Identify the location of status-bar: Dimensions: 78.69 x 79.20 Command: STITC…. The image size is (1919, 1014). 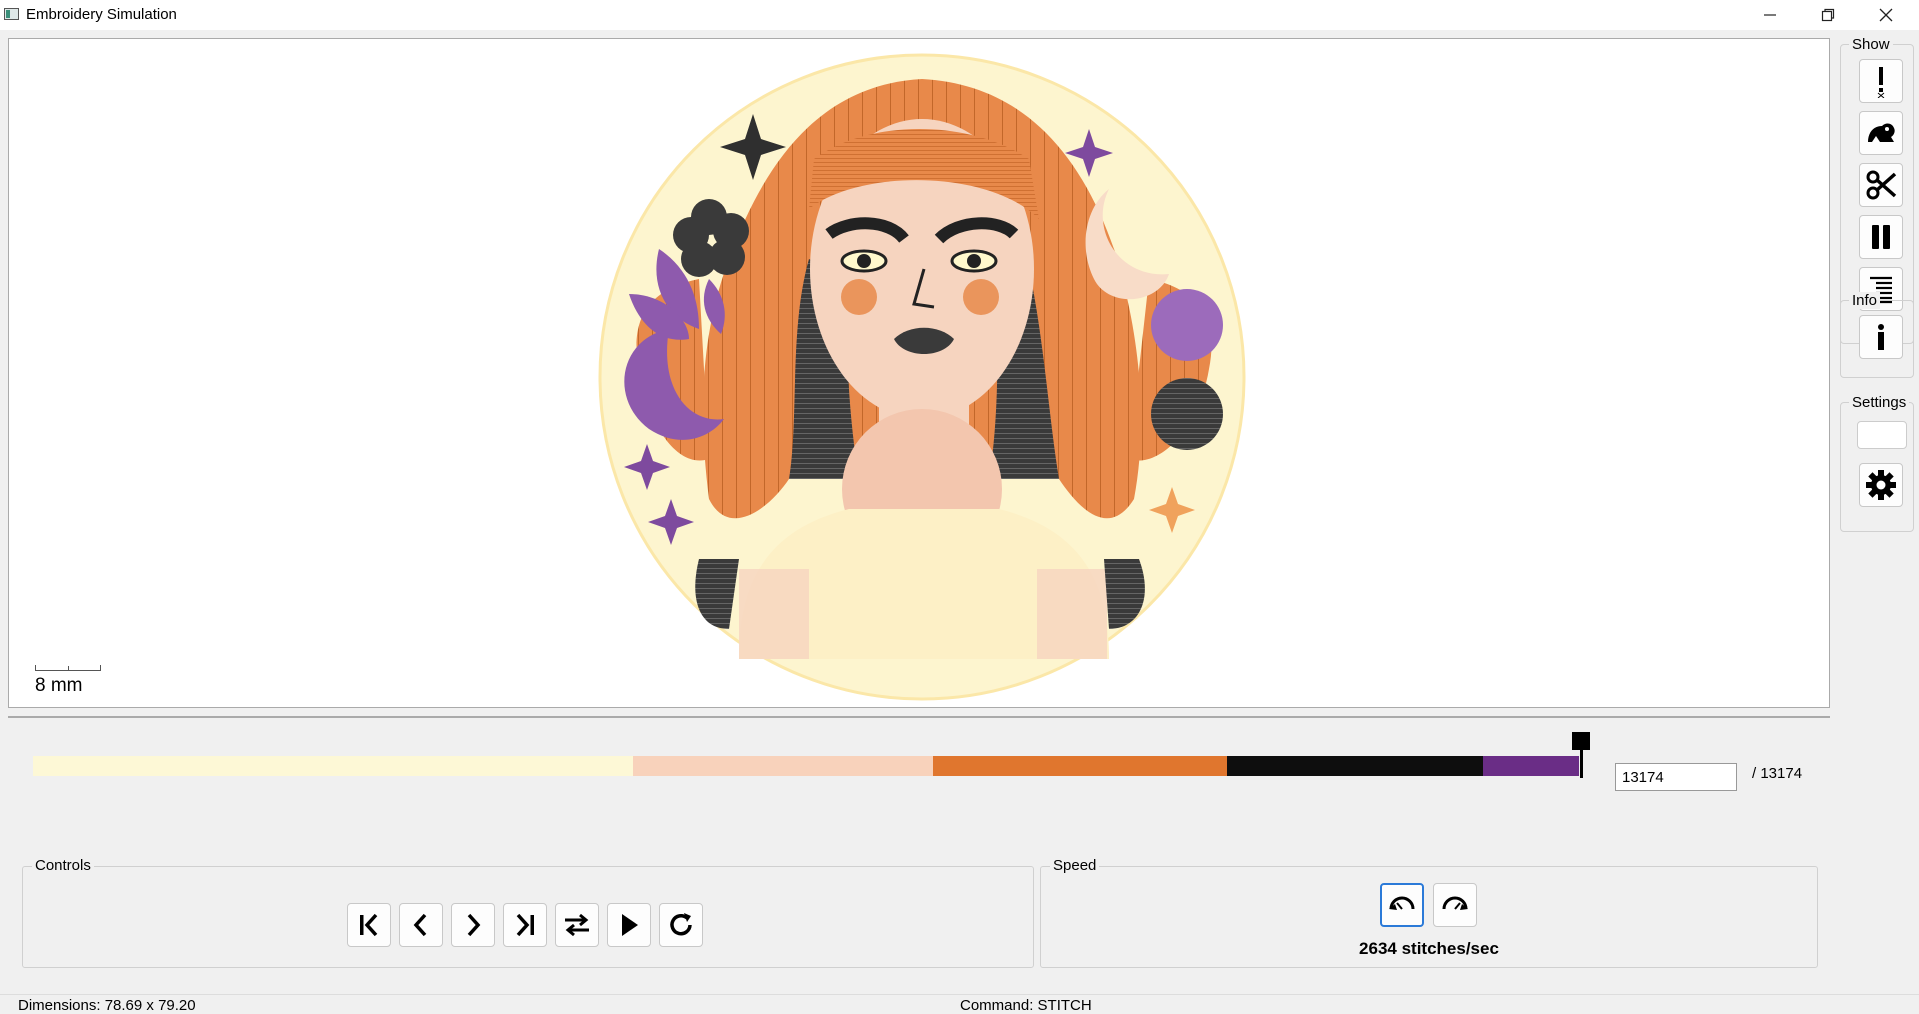
(959, 1004).